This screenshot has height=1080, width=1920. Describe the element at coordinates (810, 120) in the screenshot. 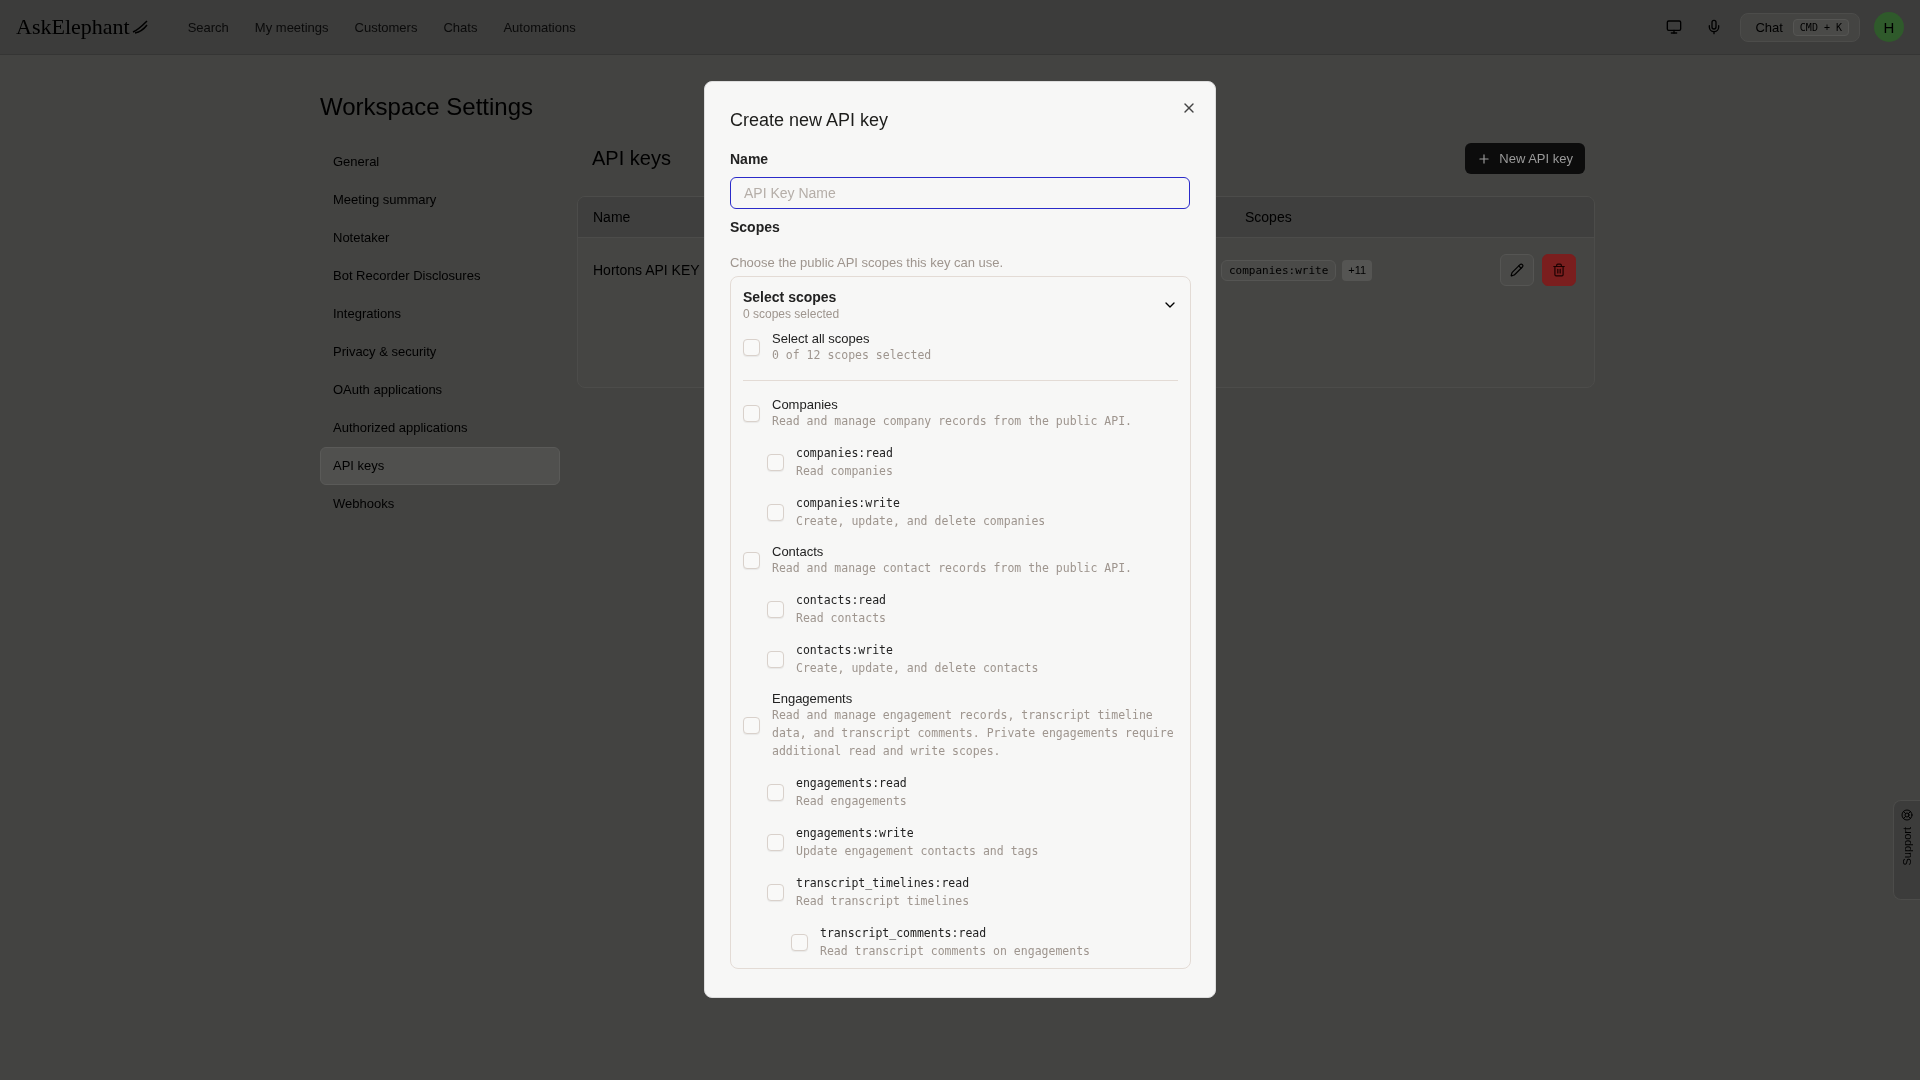

I see `dialog-title: Create new API key` at that location.